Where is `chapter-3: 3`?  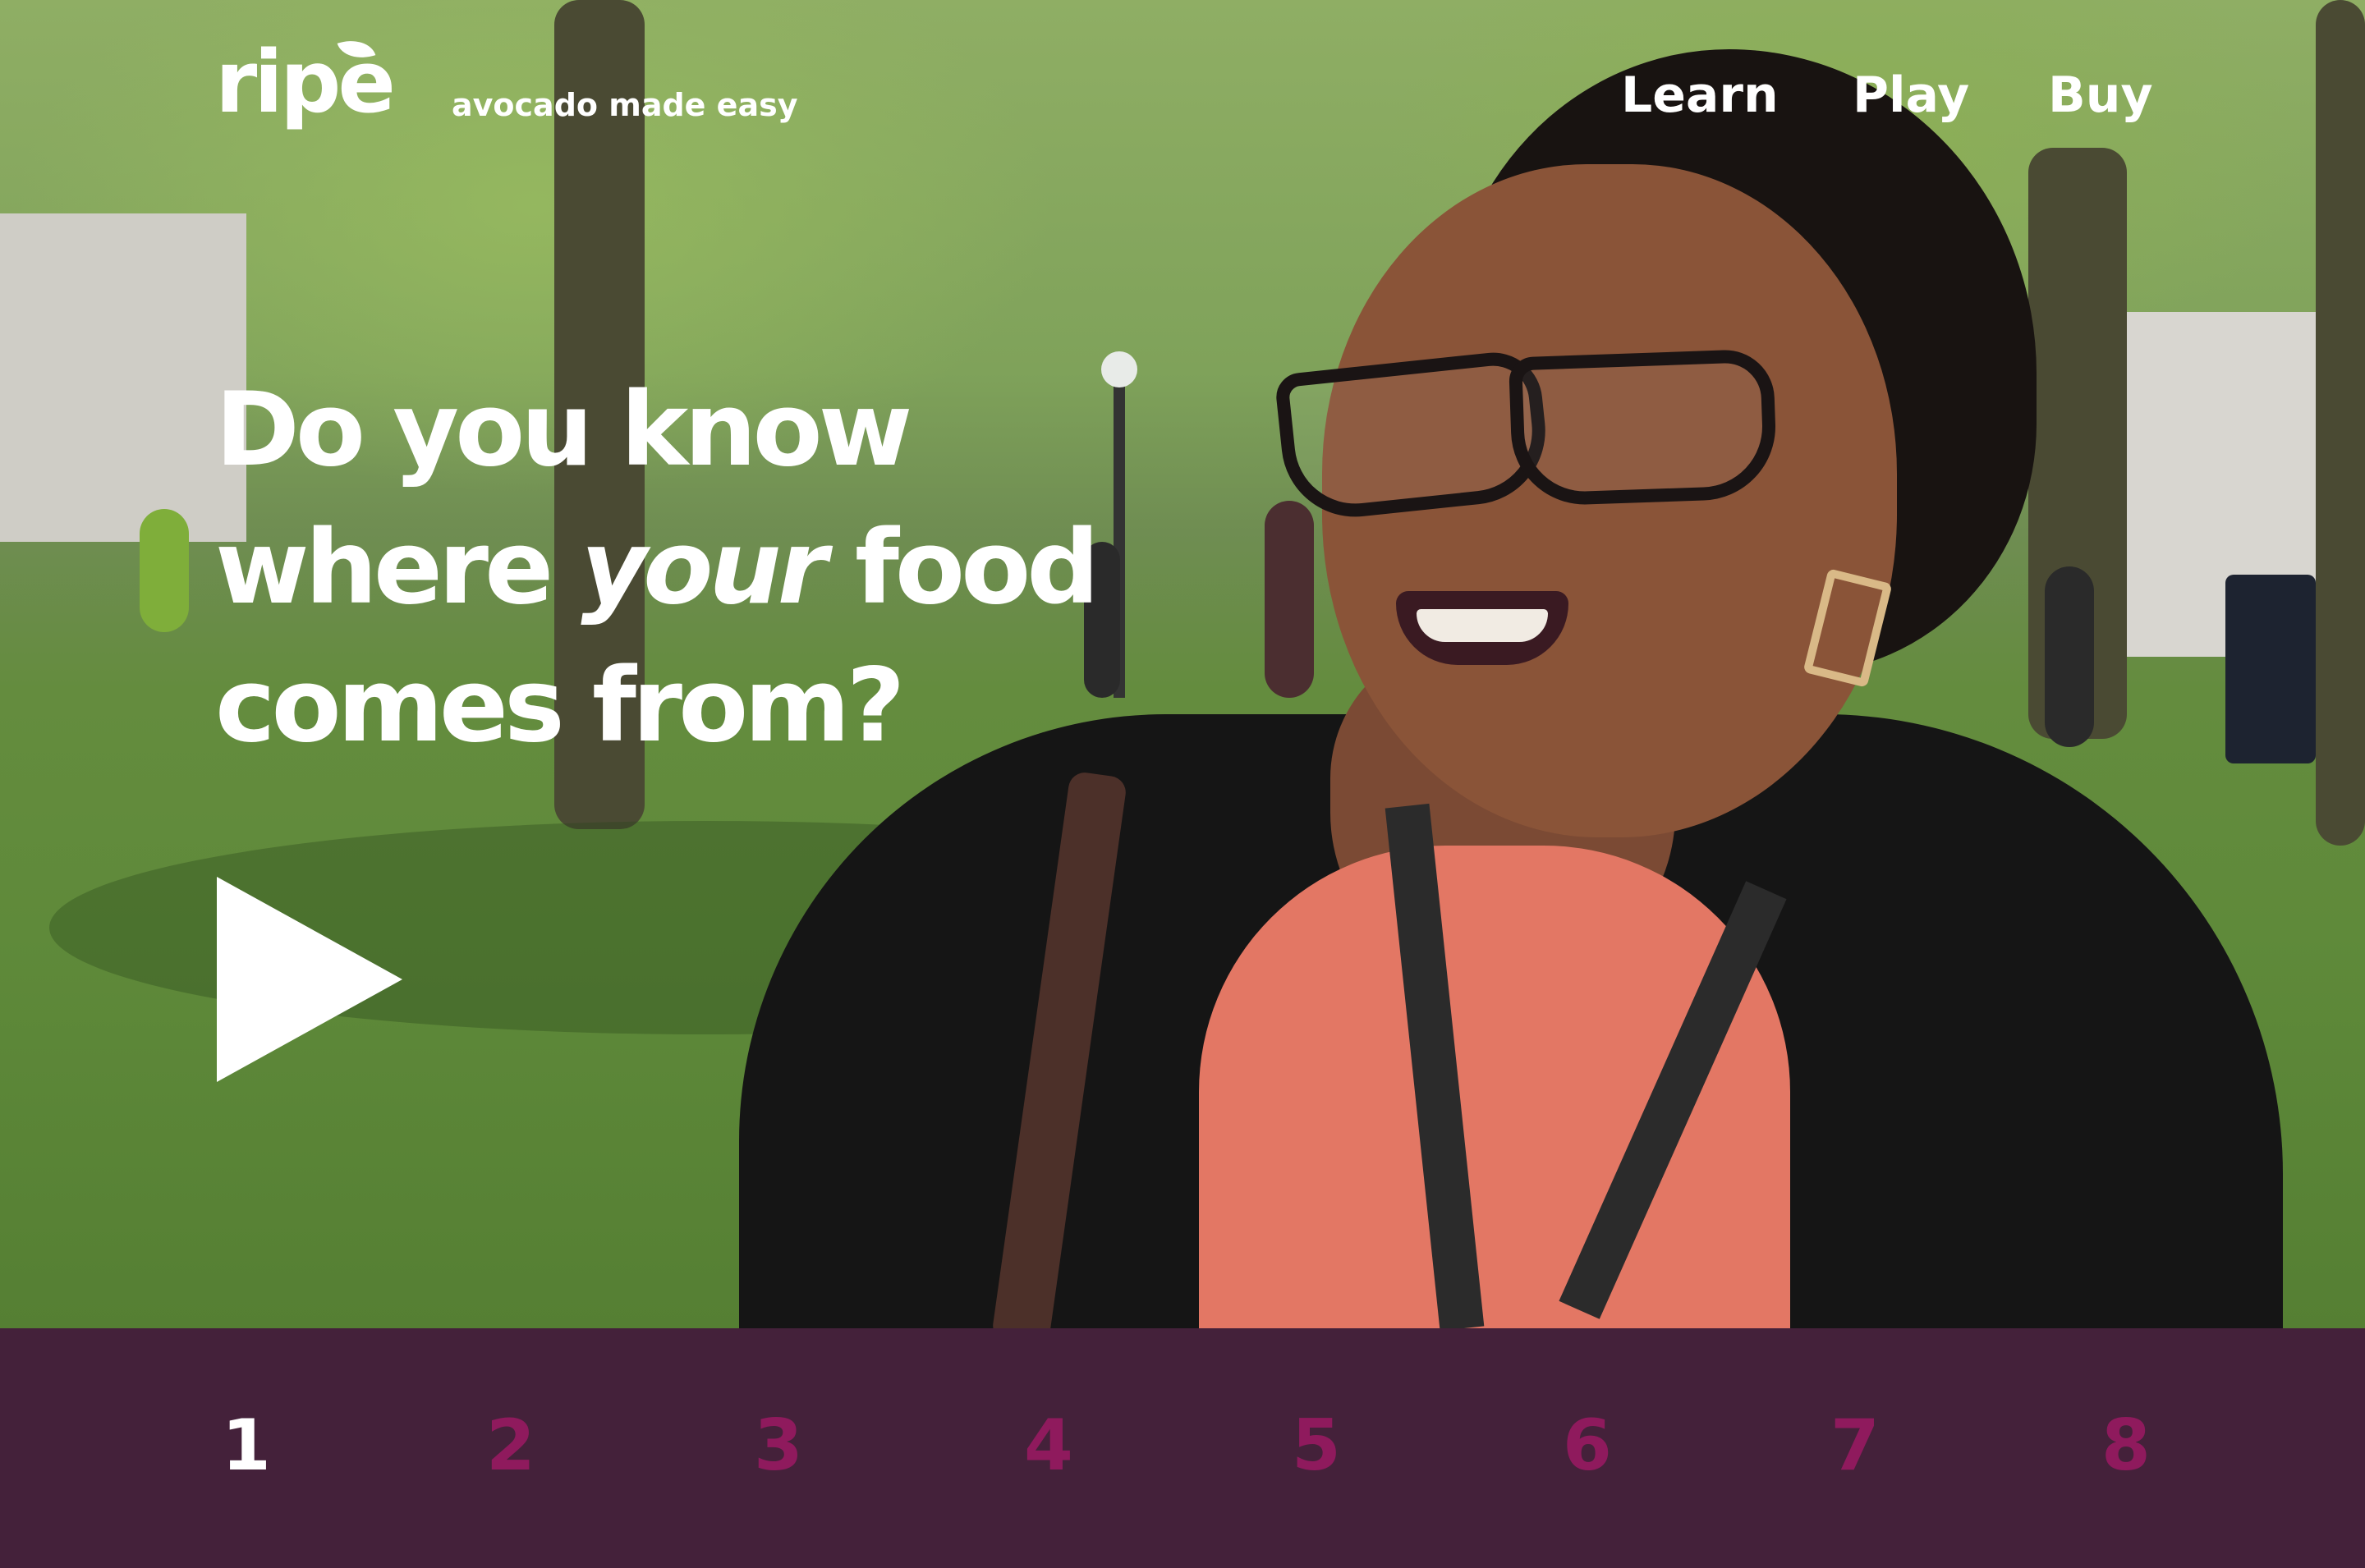
chapter-3: 3 is located at coordinates (779, 1445).